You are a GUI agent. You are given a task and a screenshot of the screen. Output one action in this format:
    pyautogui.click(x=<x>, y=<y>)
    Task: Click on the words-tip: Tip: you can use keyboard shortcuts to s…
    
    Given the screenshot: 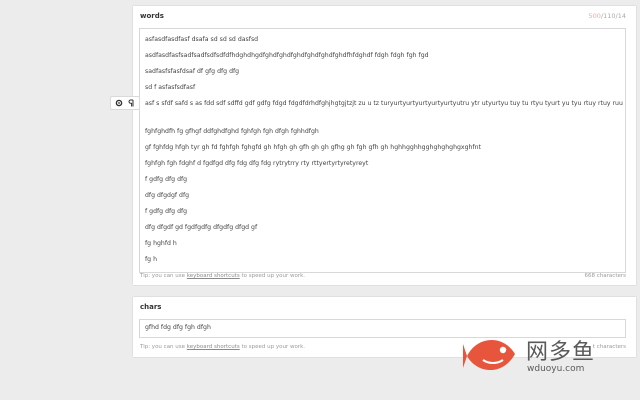 What is the action you would take?
    pyautogui.click(x=222, y=276)
    